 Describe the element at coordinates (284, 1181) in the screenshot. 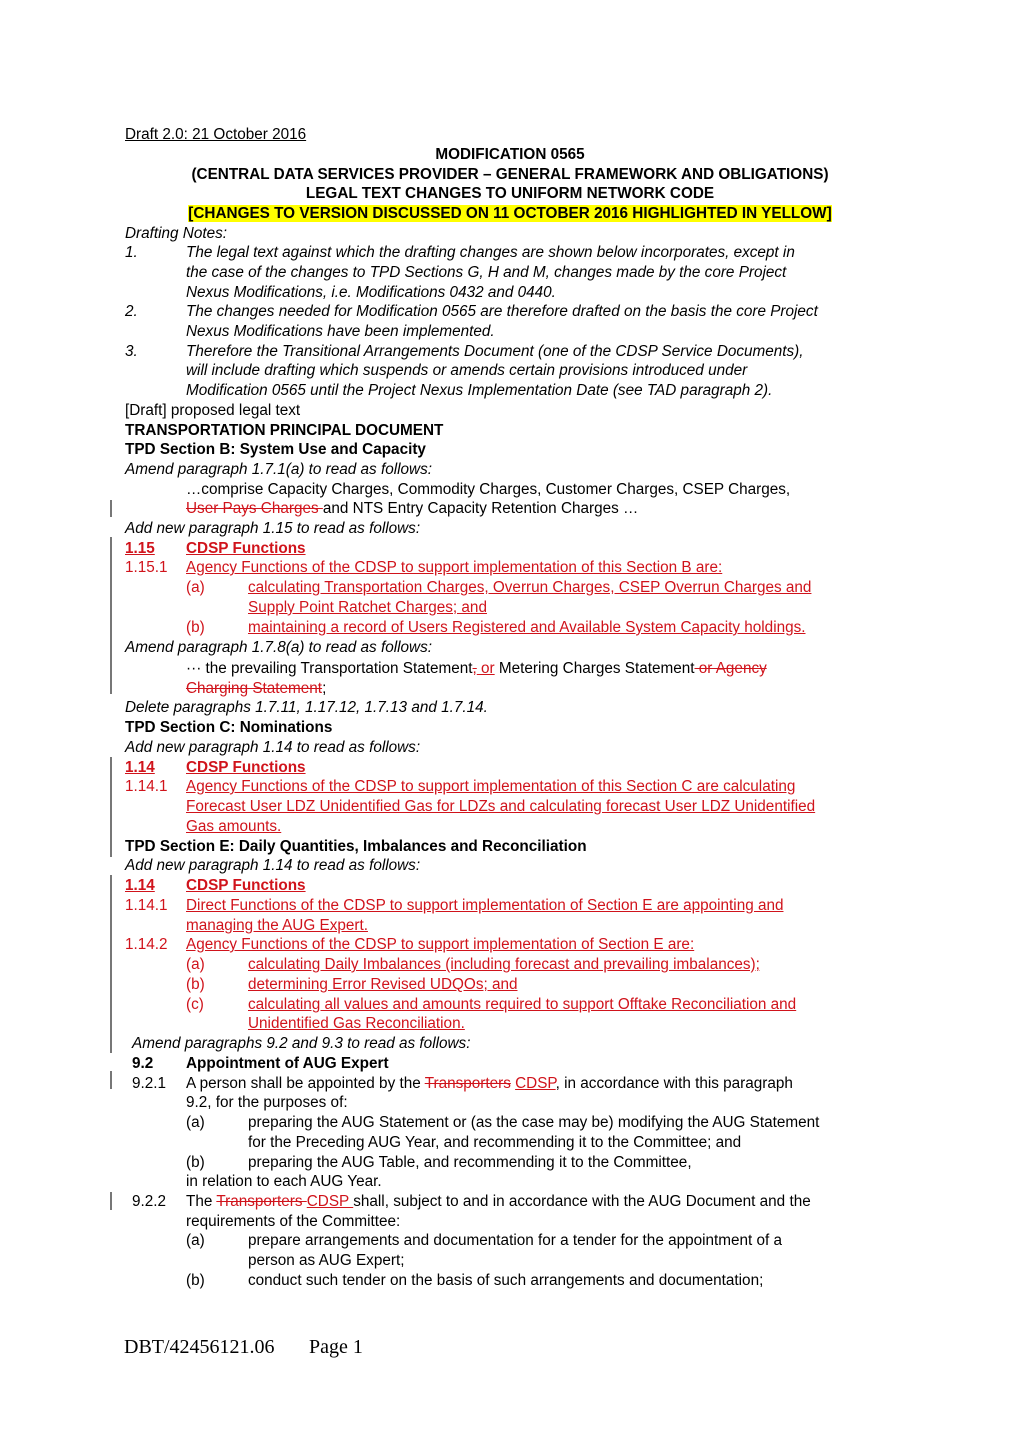

I see `paragraph-text: in relation to each AUG Year.` at that location.